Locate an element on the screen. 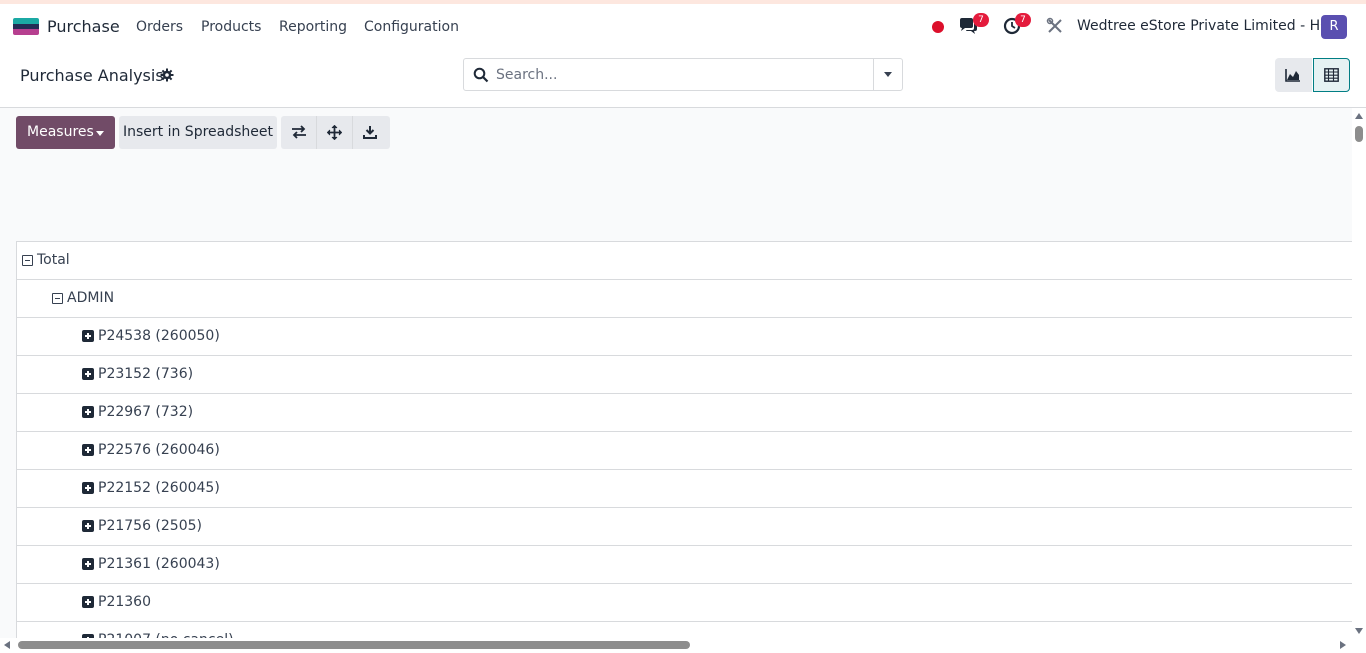  pivot-row-label: Total is located at coordinates (53, 260).